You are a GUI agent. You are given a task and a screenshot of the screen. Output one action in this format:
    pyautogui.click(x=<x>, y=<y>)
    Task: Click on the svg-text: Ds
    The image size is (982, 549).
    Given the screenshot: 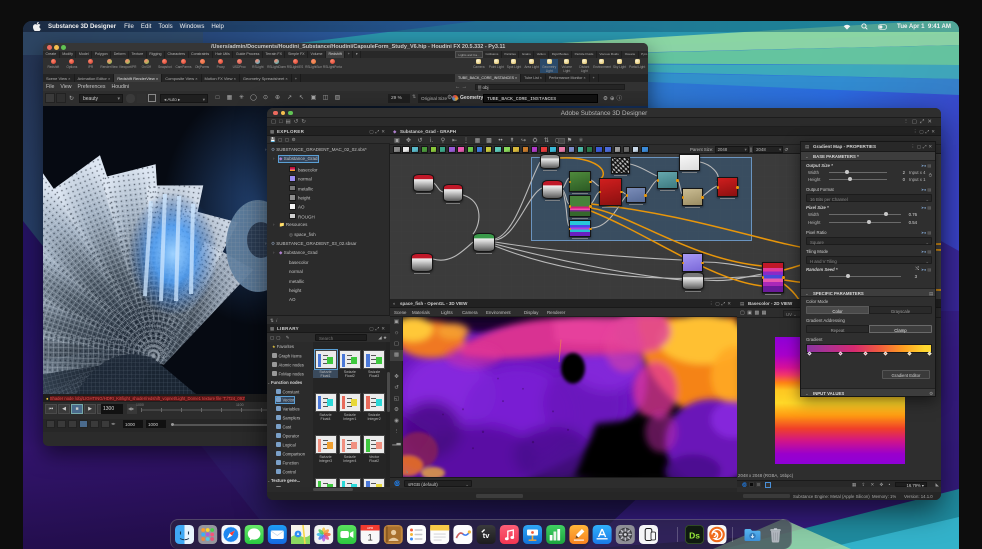 What is the action you would take?
    pyautogui.click(x=694, y=535)
    